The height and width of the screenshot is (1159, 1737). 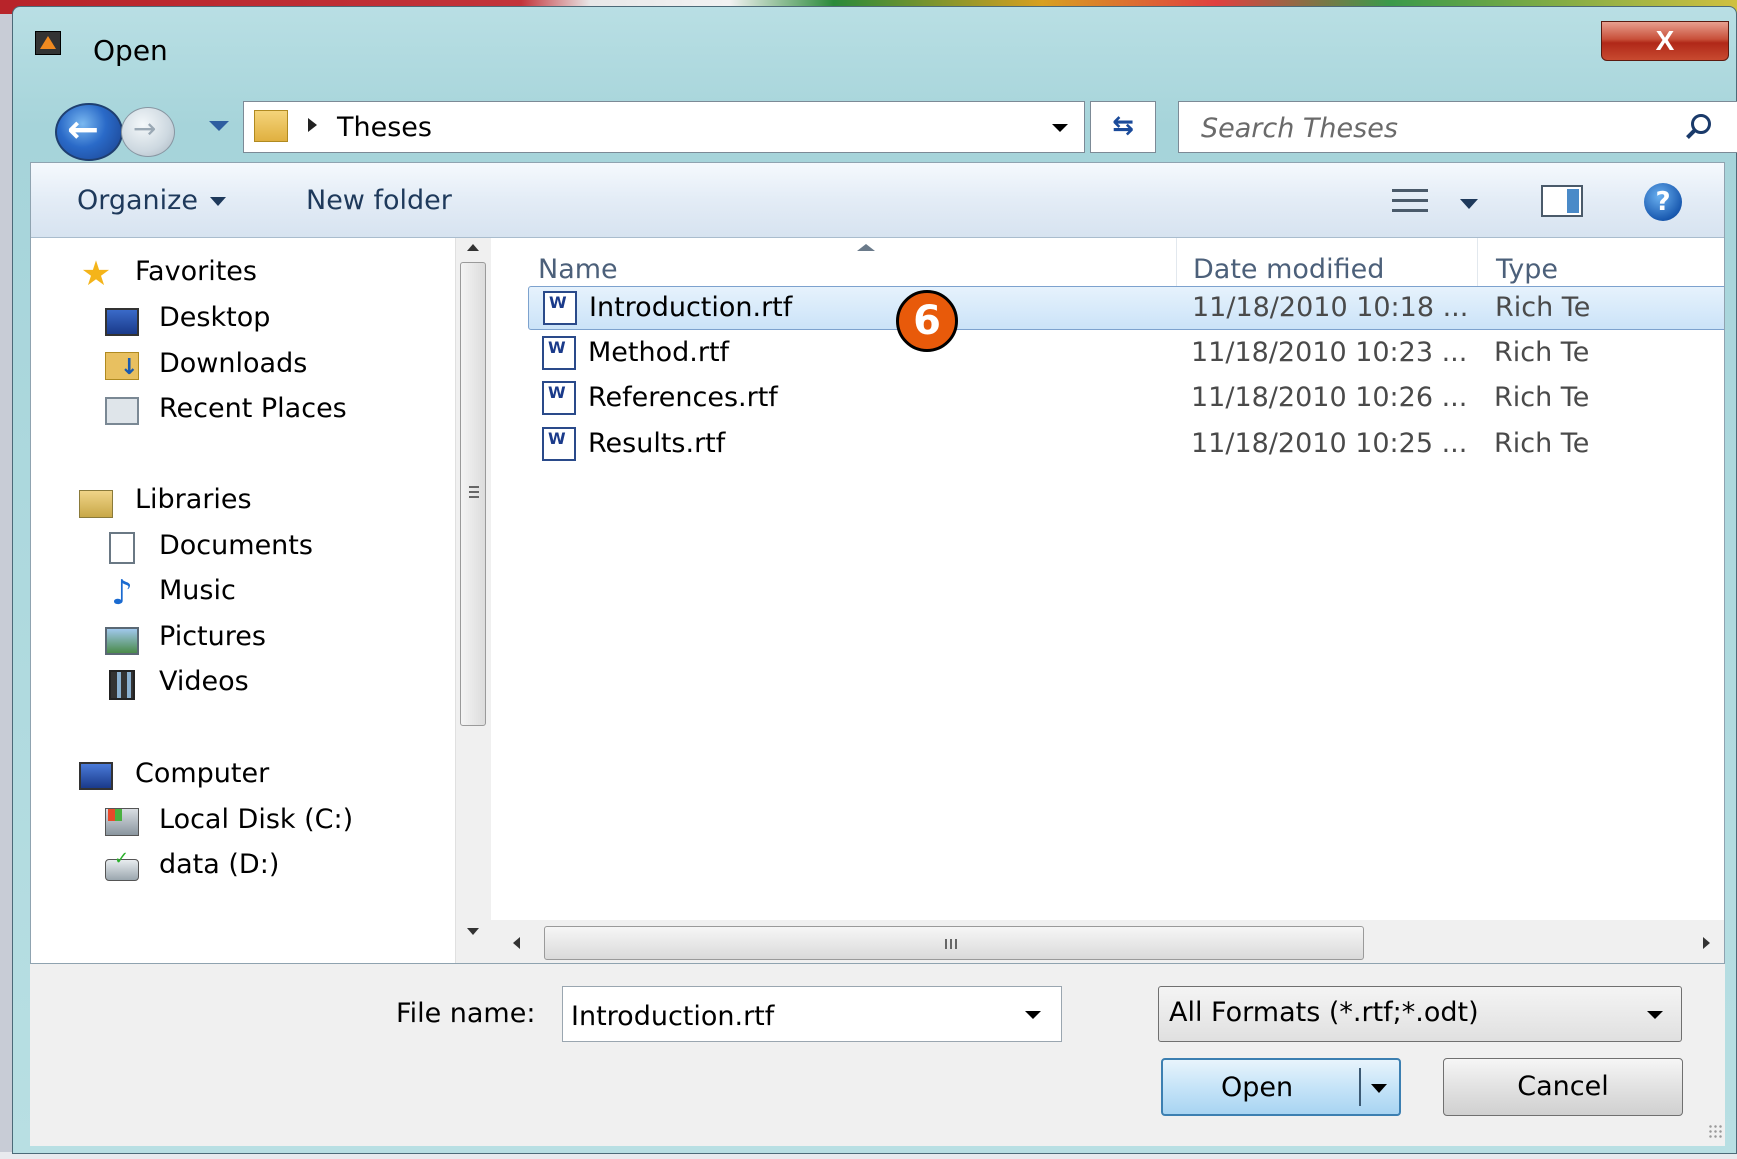 I want to click on file-type-select: All Formats (*.rtf;*.odt), so click(x=1420, y=1014).